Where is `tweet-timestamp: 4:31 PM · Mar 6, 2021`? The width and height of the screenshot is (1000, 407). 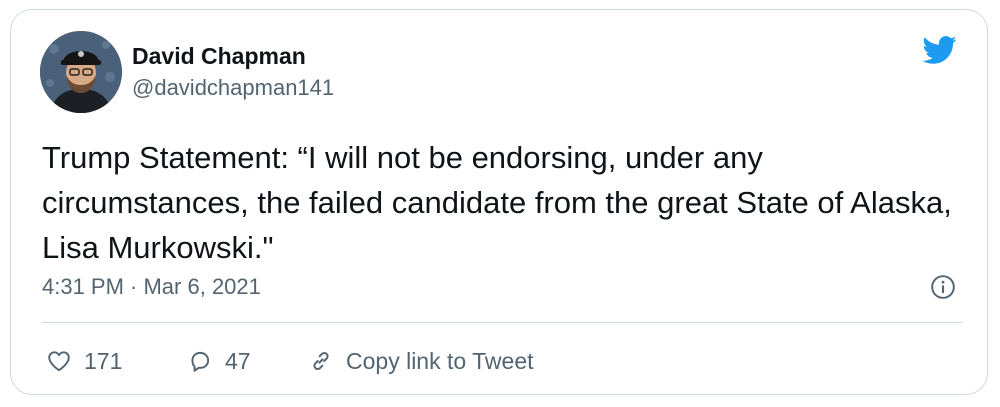 tweet-timestamp: 4:31 PM · Mar 6, 2021 is located at coordinates (151, 287).